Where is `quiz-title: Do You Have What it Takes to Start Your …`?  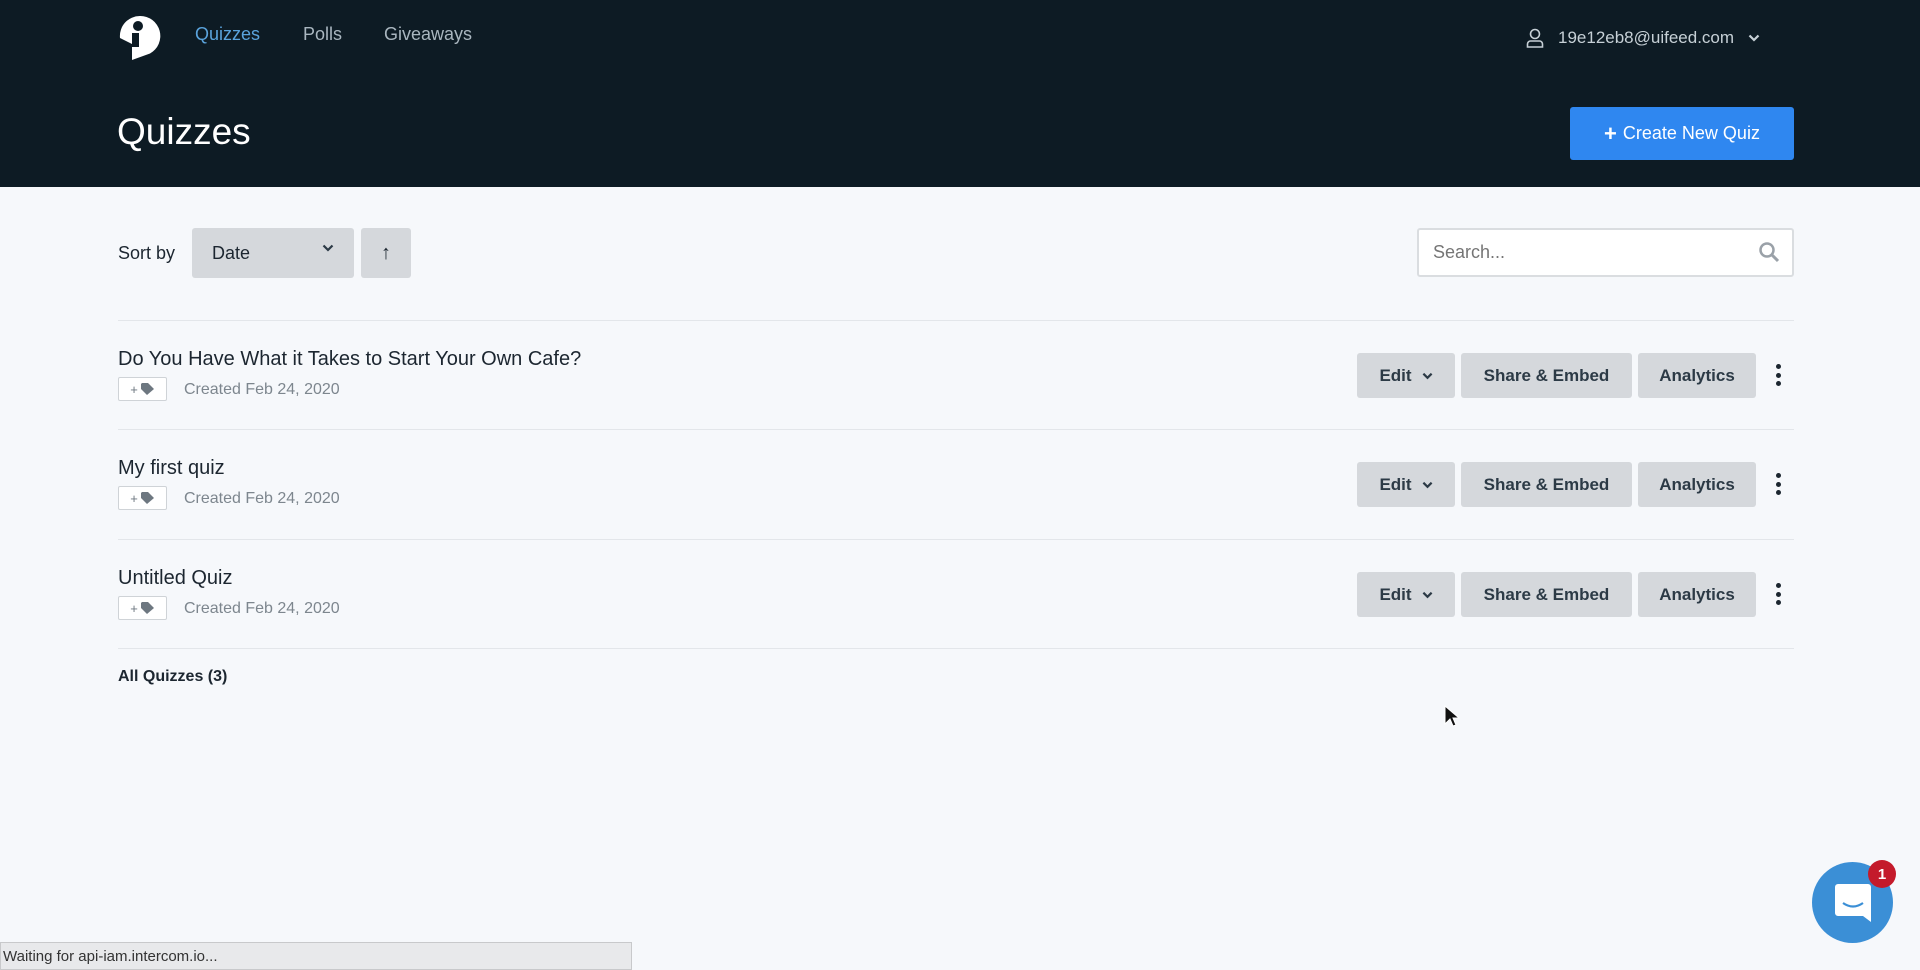 quiz-title: Do You Have What it Takes to Start Your … is located at coordinates (349, 359).